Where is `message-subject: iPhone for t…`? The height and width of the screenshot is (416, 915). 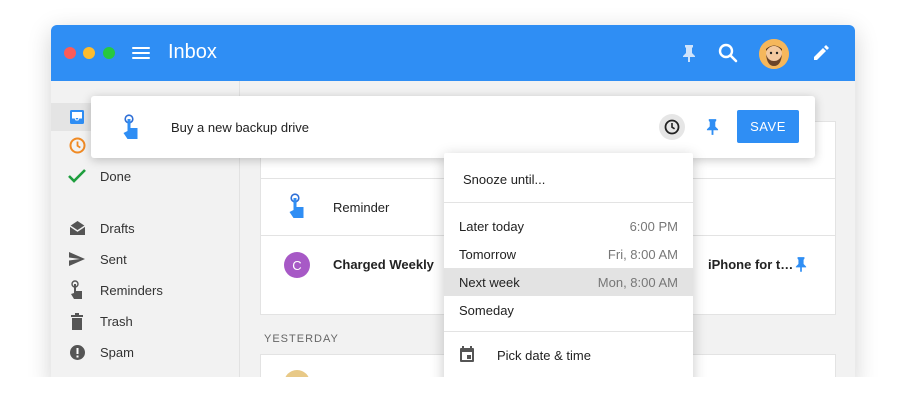 message-subject: iPhone for t… is located at coordinates (751, 264).